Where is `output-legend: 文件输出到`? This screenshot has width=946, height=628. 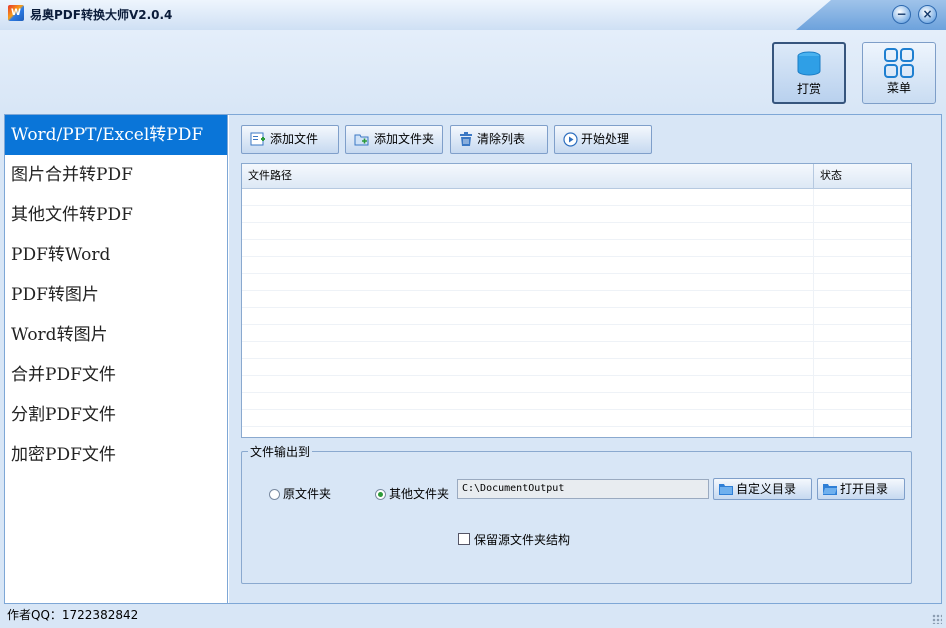 output-legend: 文件输出到 is located at coordinates (280, 451).